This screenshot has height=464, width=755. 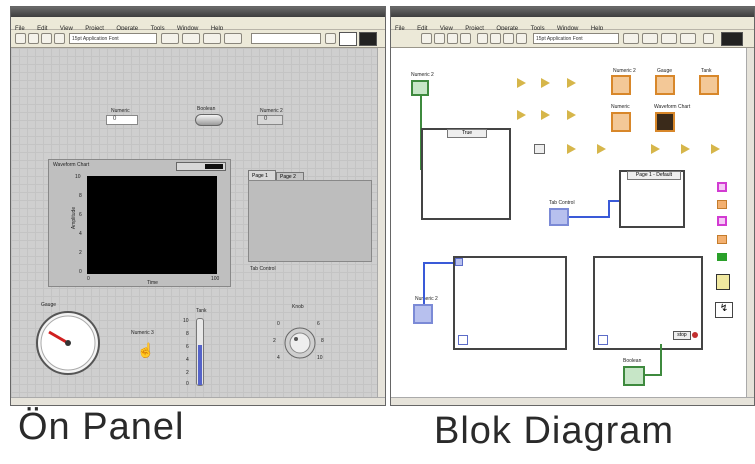 What do you see at coordinates (263, 269) in the screenshot?
I see `tab-control-label: Tab Control` at bounding box center [263, 269].